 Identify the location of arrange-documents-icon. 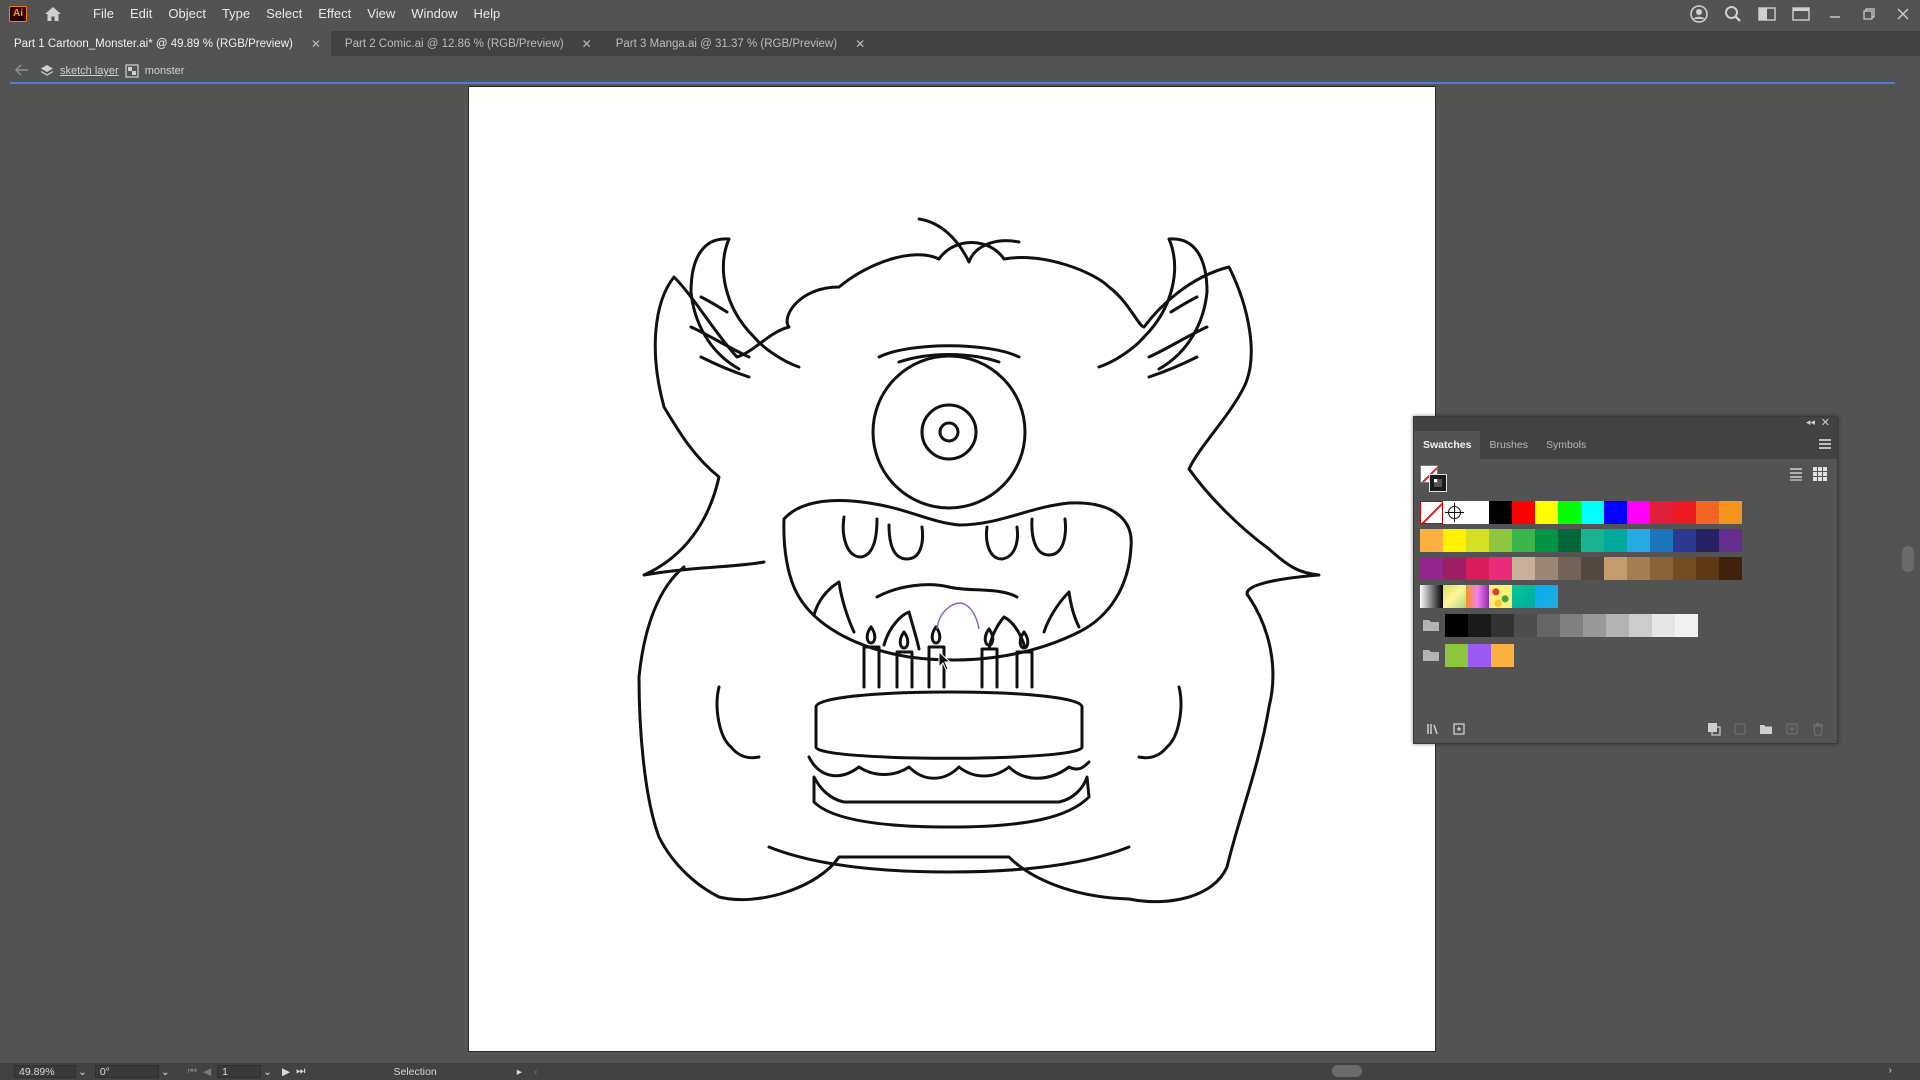
(1767, 13).